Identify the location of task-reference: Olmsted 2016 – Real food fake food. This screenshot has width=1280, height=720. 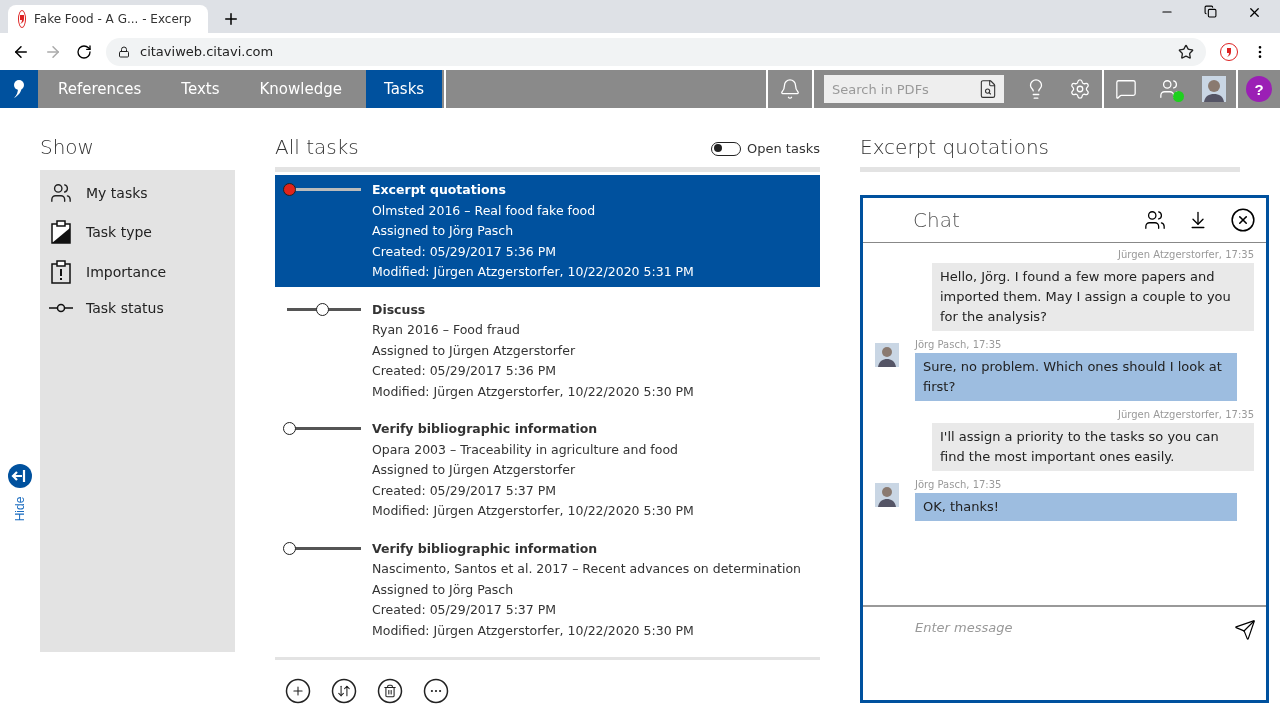
(484, 210).